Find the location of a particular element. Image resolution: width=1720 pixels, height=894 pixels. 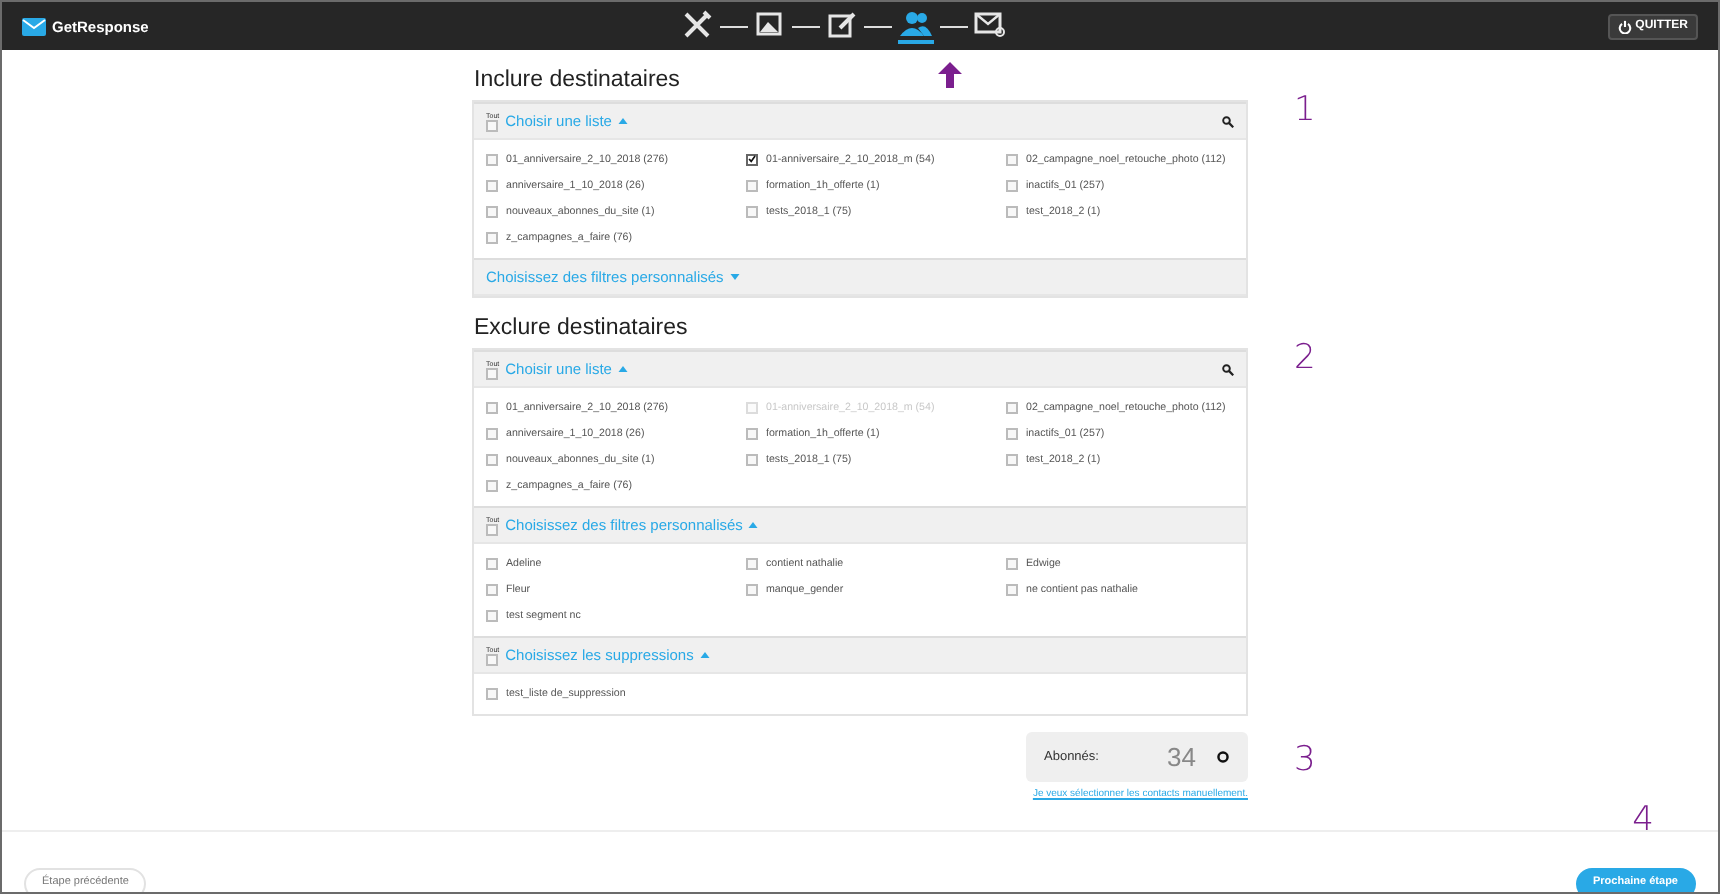

up-arrow-icon is located at coordinates (950, 75).